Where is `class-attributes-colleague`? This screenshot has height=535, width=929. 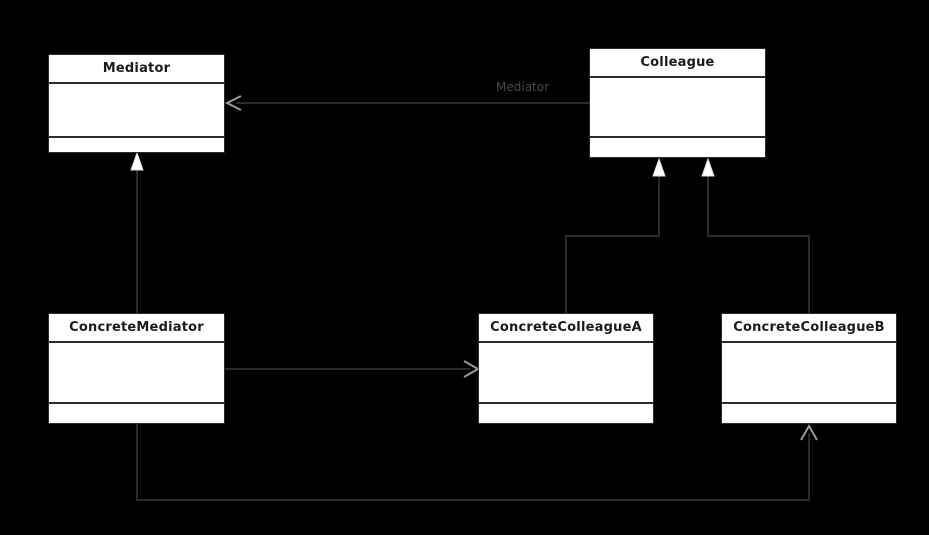 class-attributes-colleague is located at coordinates (677, 108).